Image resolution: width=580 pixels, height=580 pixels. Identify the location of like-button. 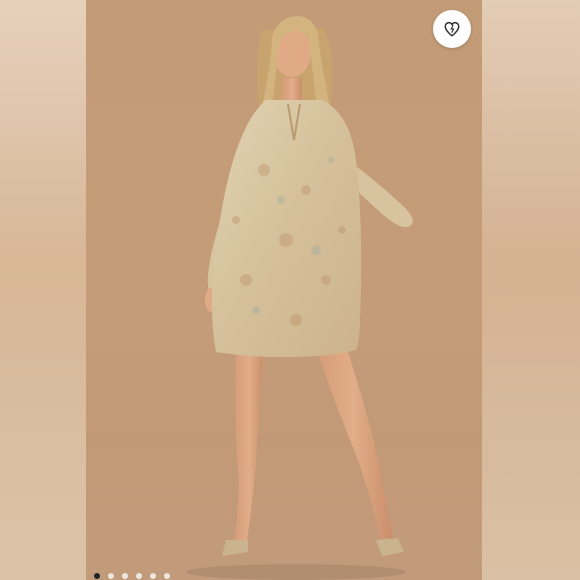
(452, 29).